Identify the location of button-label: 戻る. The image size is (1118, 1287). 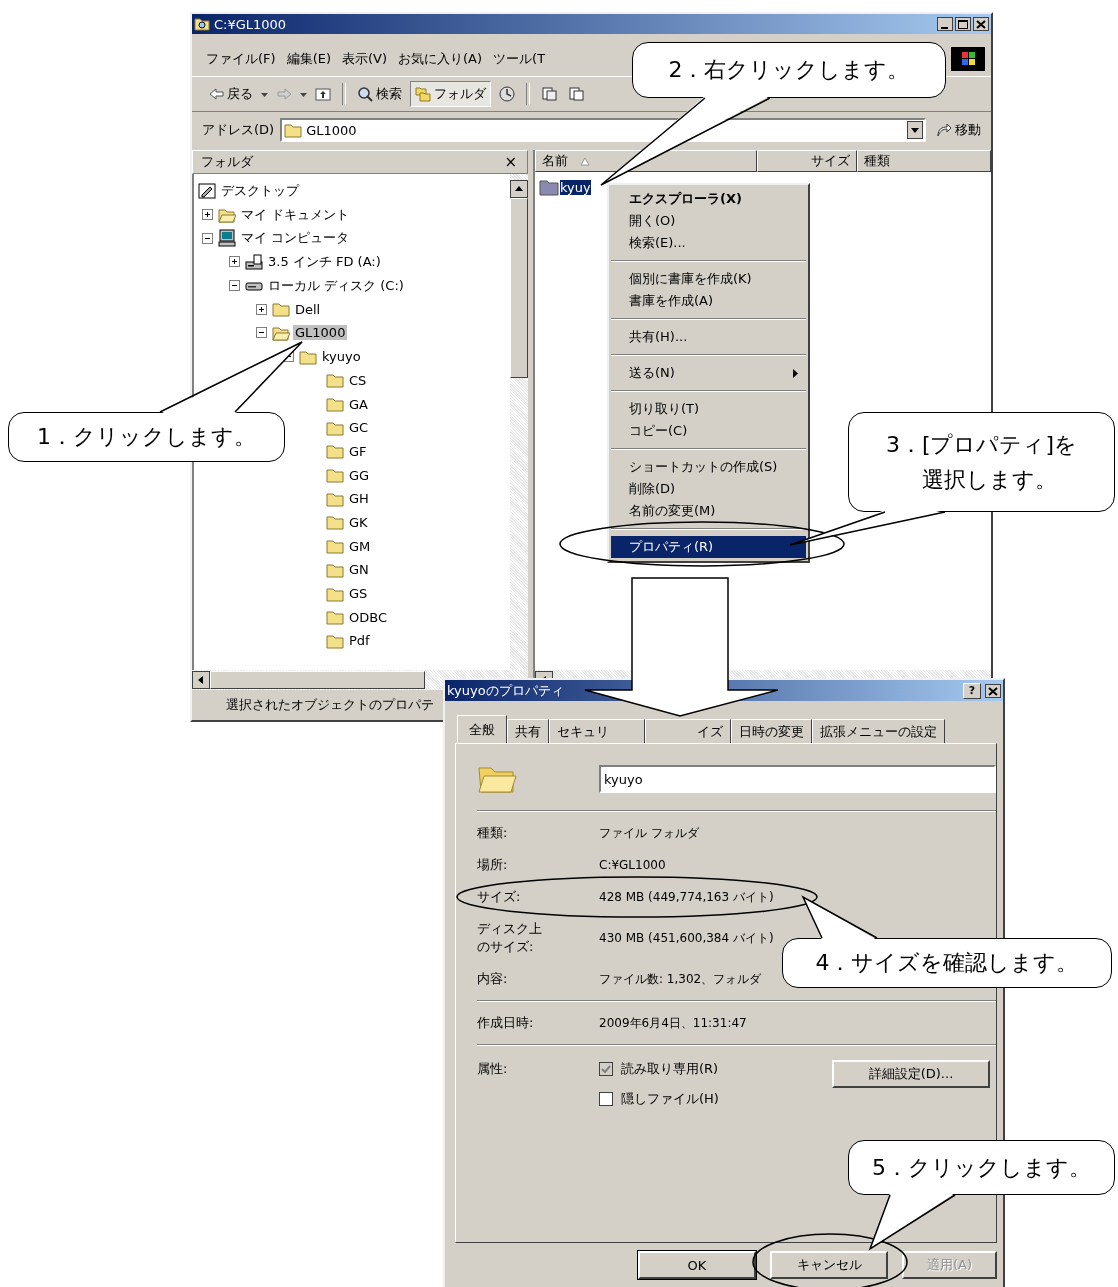
(240, 94).